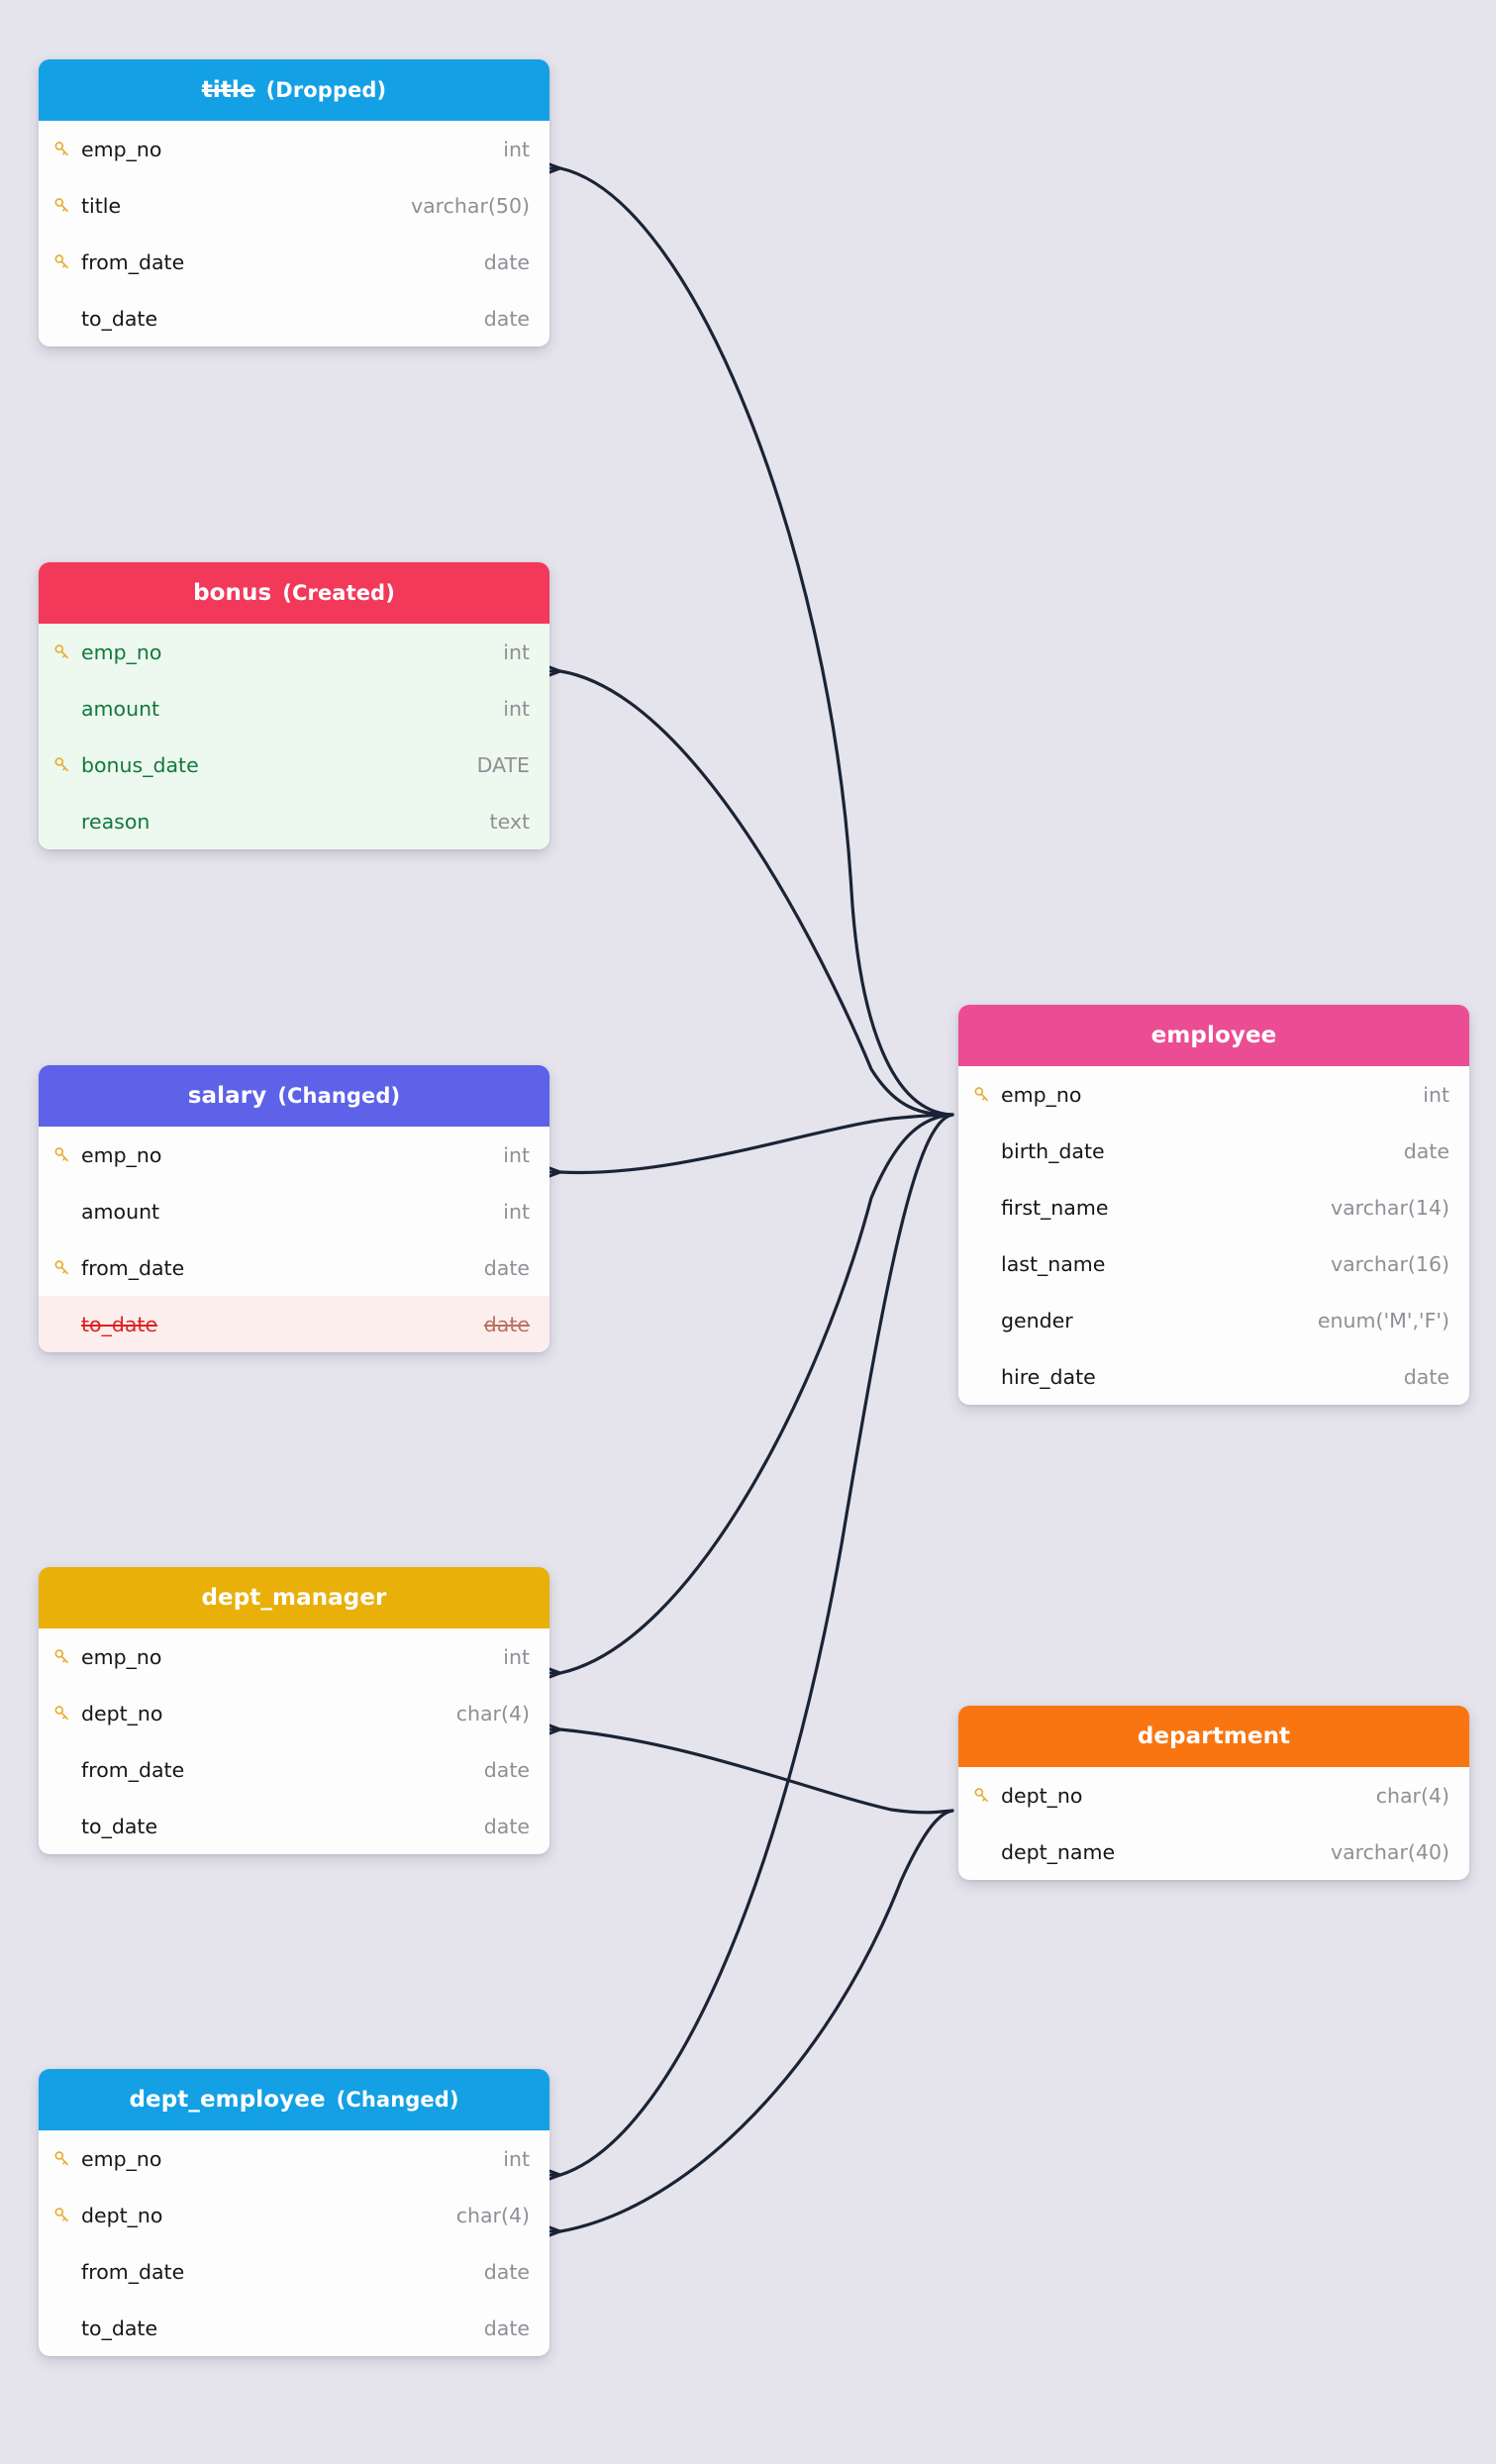 The image size is (1496, 2464). What do you see at coordinates (1213, 1320) in the screenshot?
I see `field-row: gender enum('M','F')` at bounding box center [1213, 1320].